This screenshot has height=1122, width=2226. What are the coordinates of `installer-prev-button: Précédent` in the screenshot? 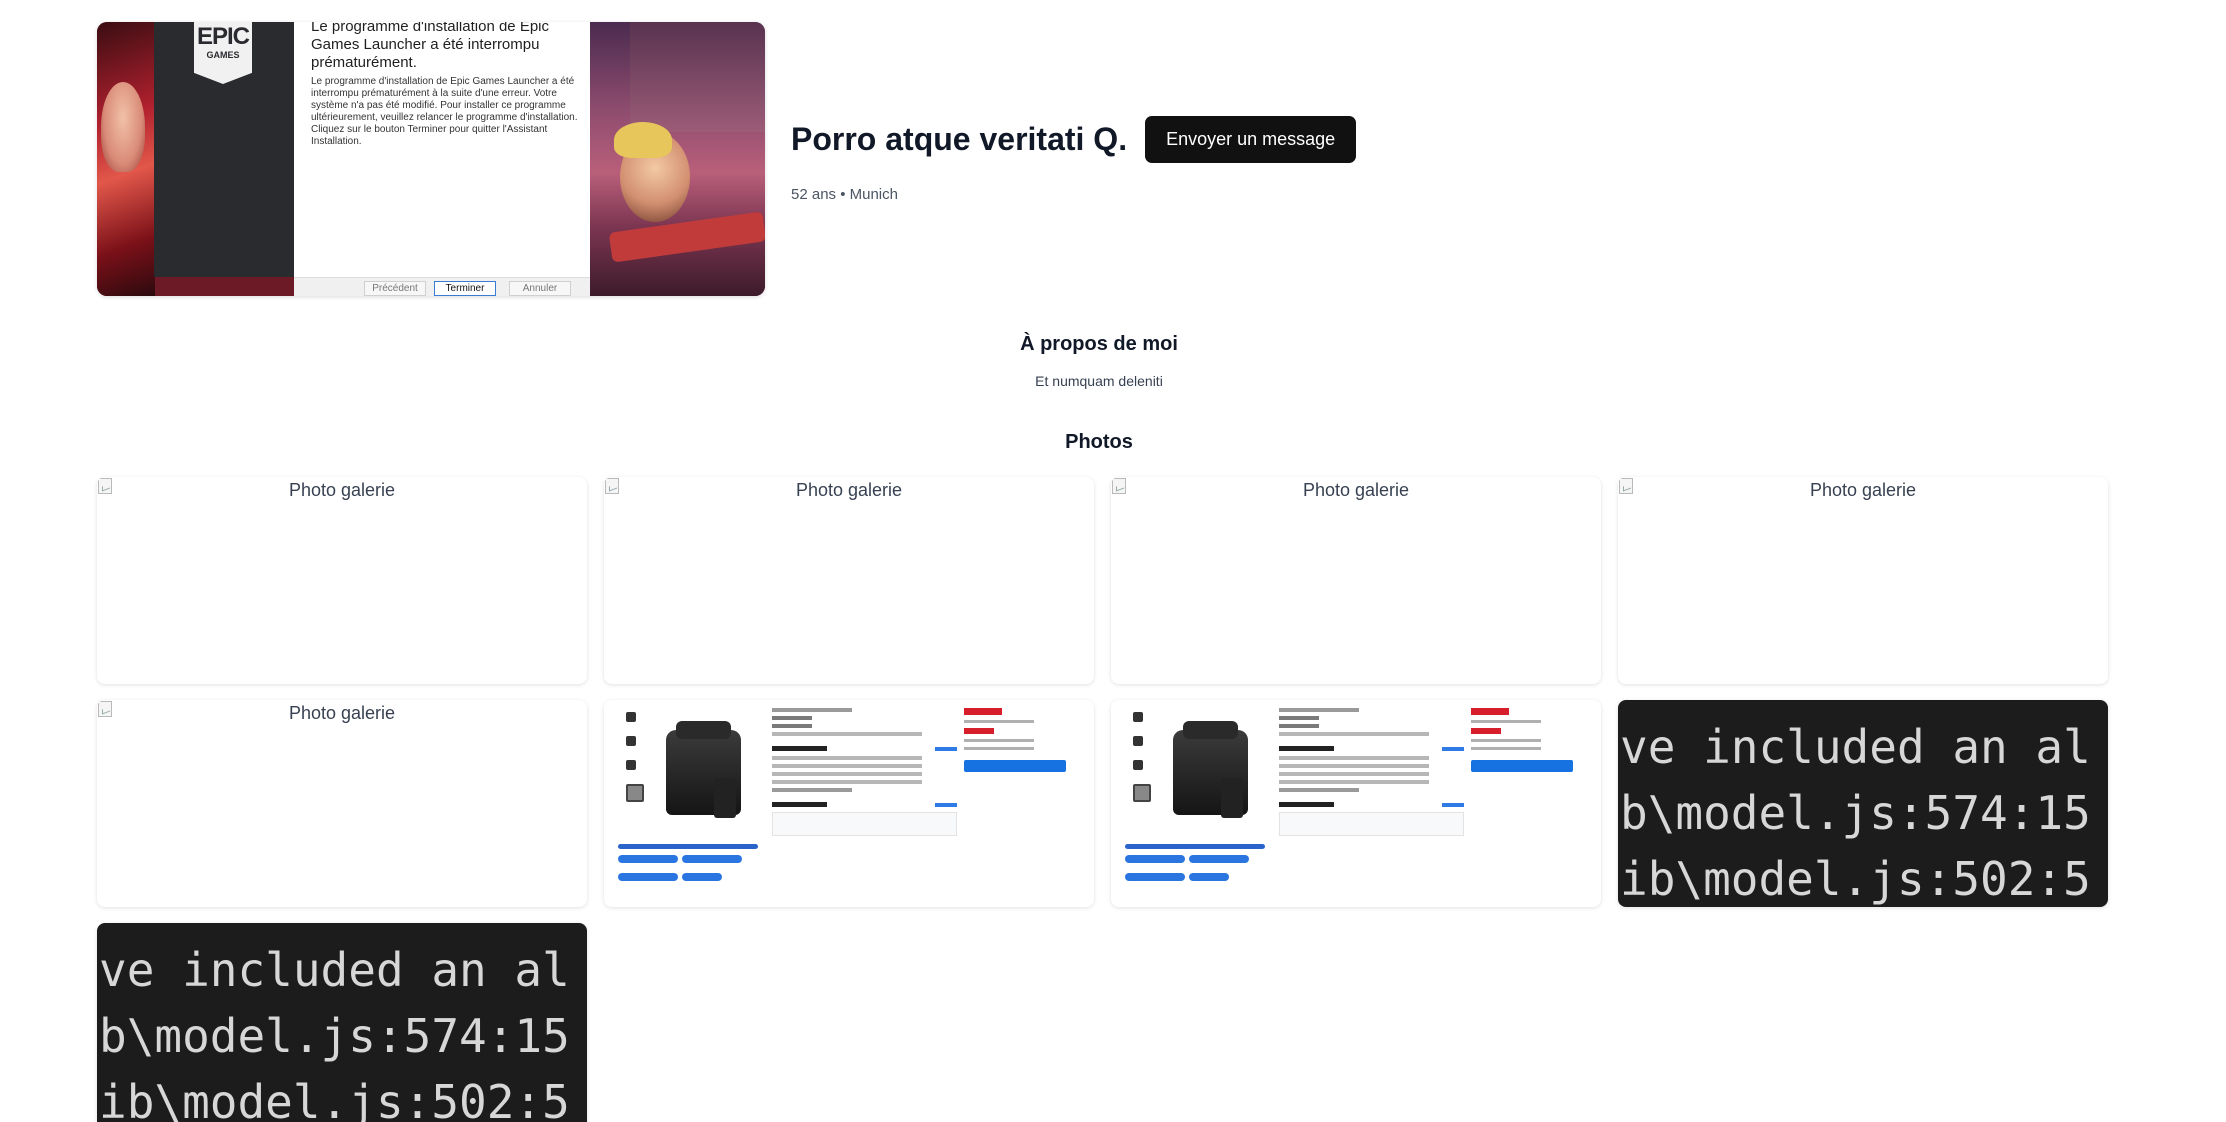 It's located at (395, 288).